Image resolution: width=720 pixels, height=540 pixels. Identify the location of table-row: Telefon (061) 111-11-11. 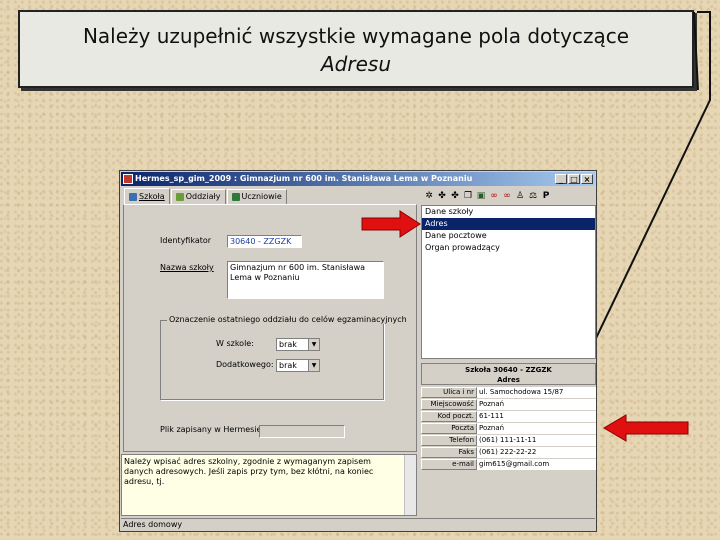
(508, 440).